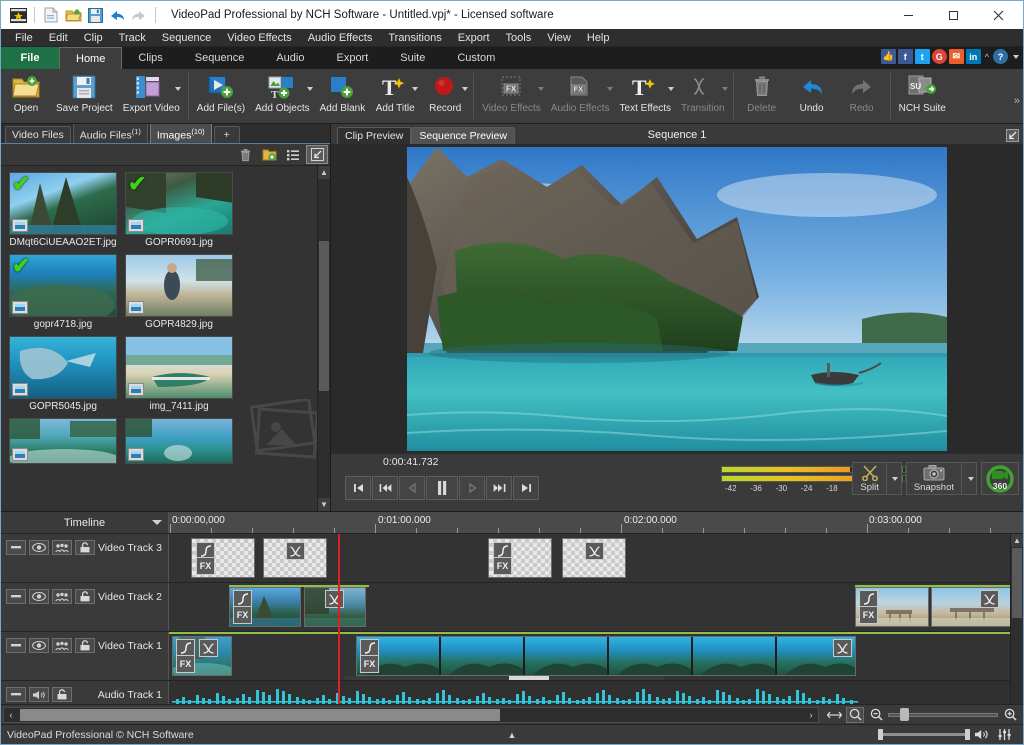 This screenshot has height=745, width=1024. Describe the element at coordinates (877, 478) in the screenshot. I see `split-tool: Split` at that location.